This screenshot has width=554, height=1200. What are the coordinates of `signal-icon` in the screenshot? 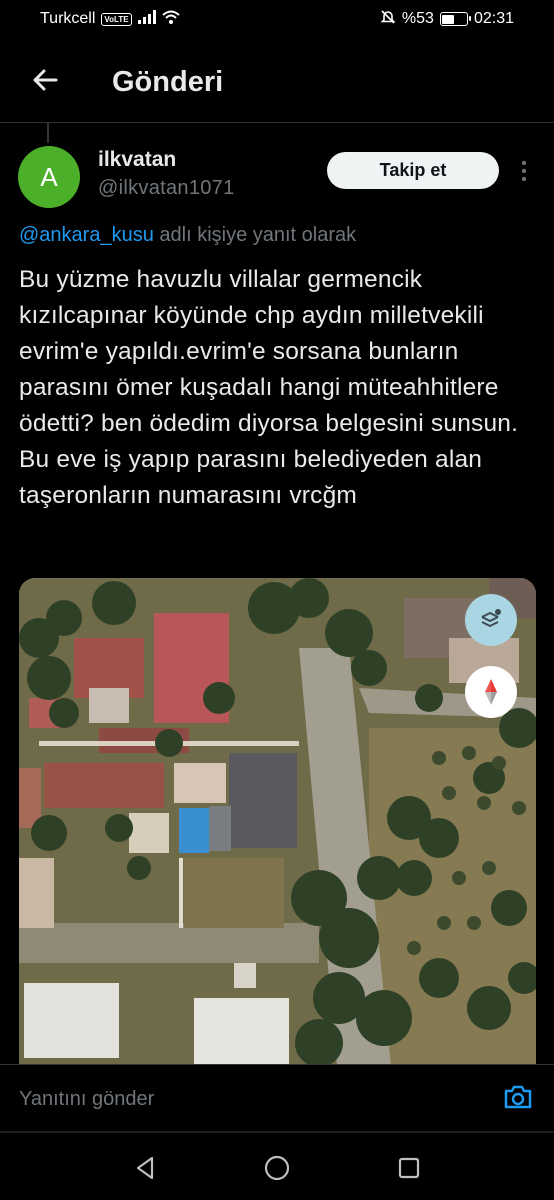 It's located at (146, 19).